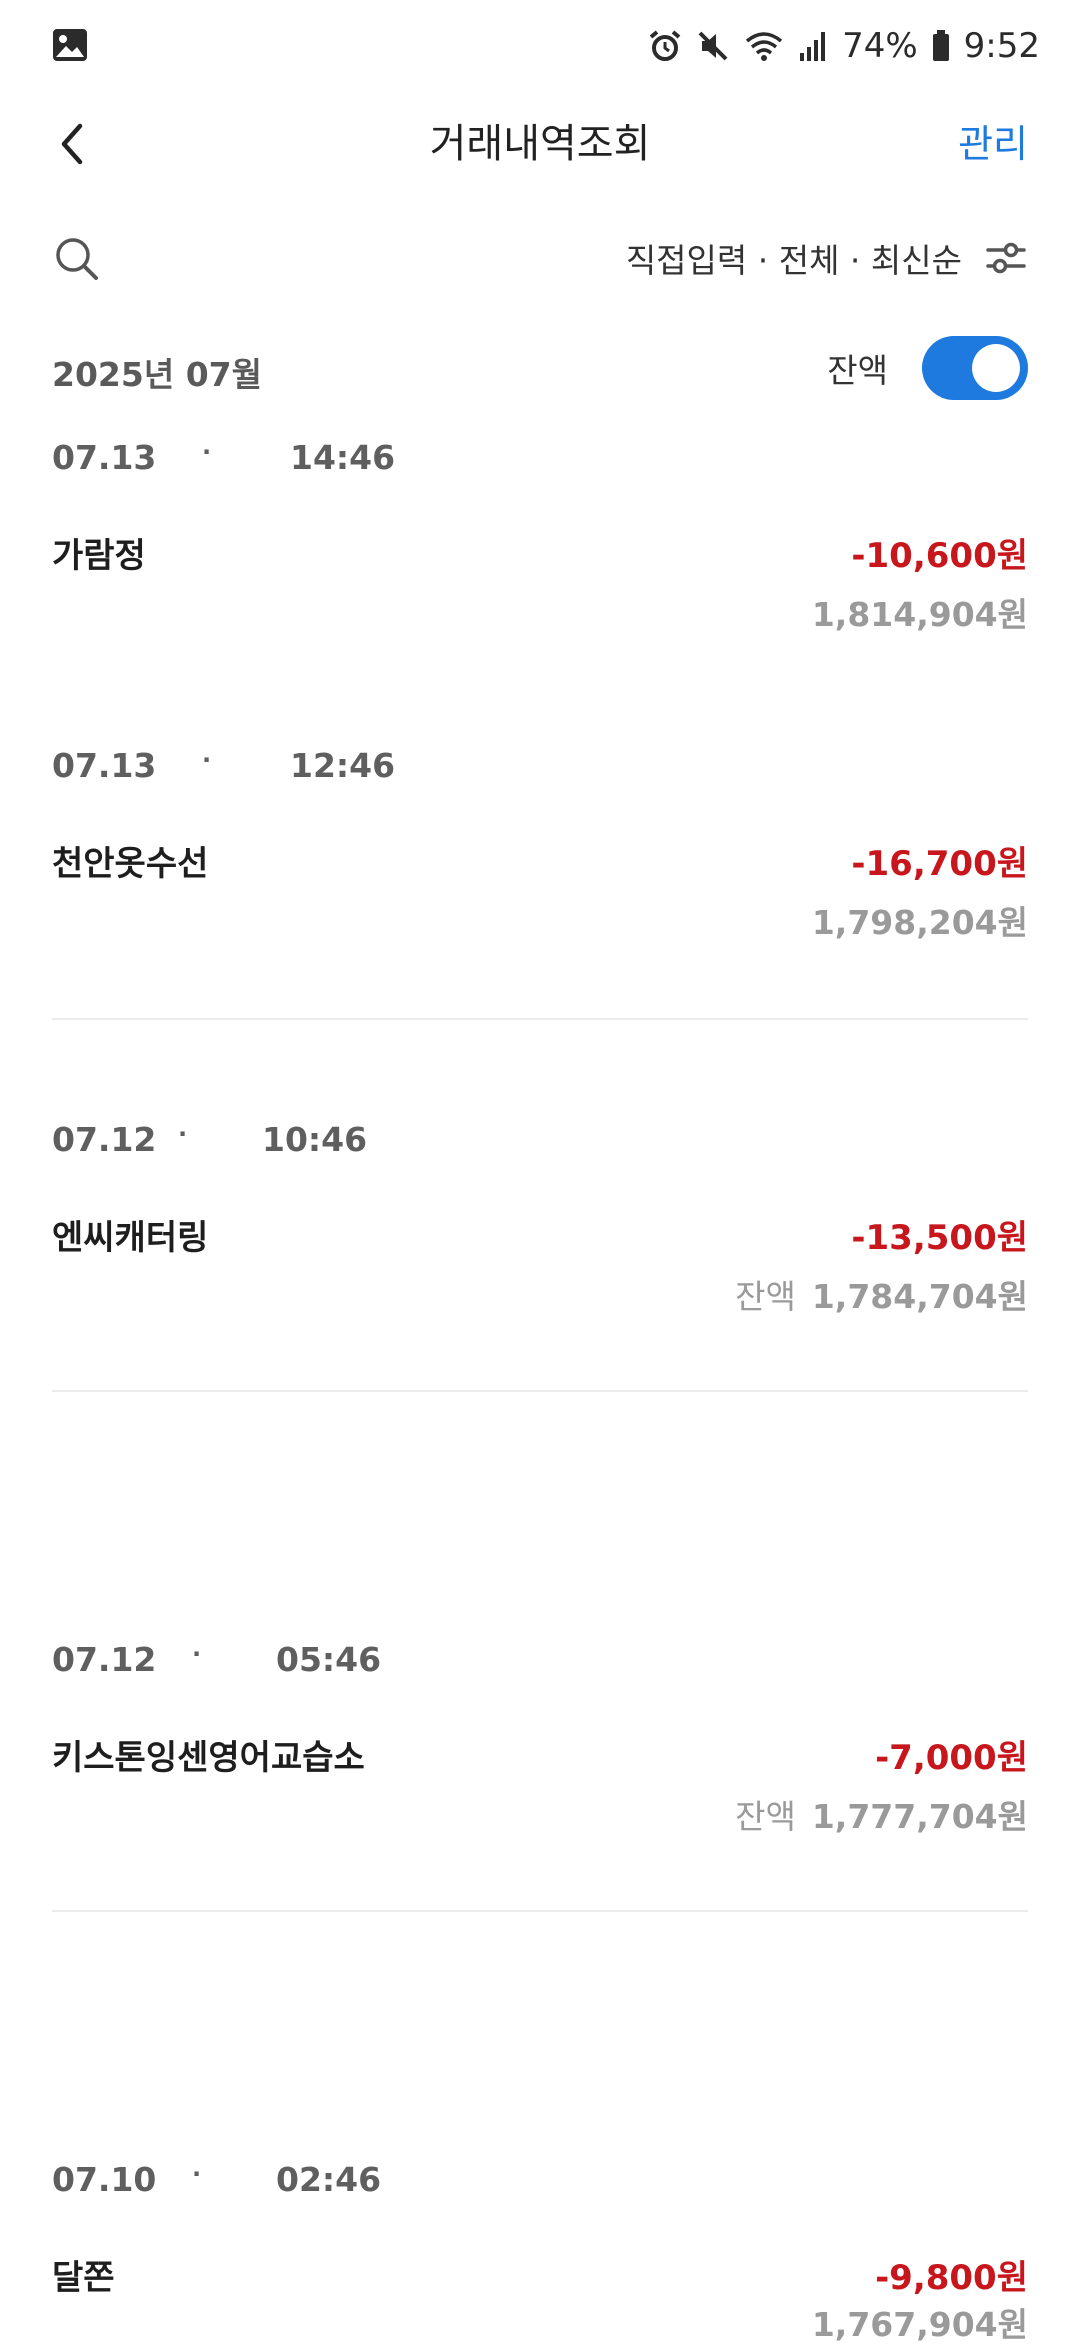 The image size is (1080, 2346). Describe the element at coordinates (157, 374) in the screenshot. I see `month-label: 2025년 07월` at that location.